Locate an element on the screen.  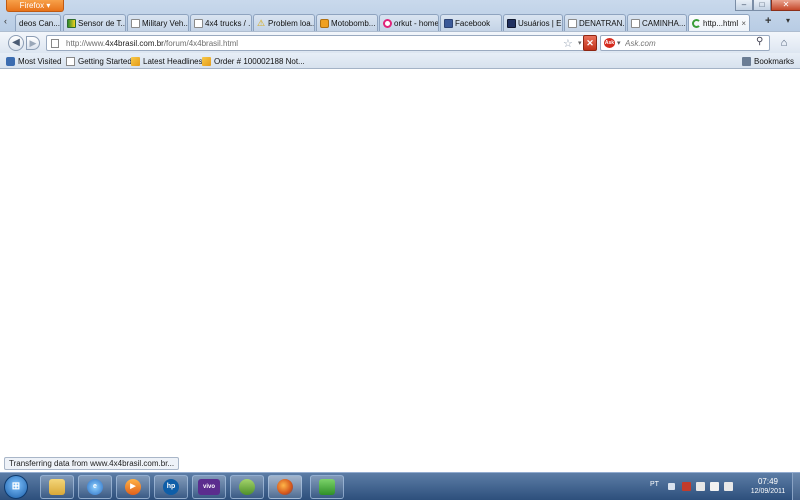
network-icon is located at coordinates (714, 486).